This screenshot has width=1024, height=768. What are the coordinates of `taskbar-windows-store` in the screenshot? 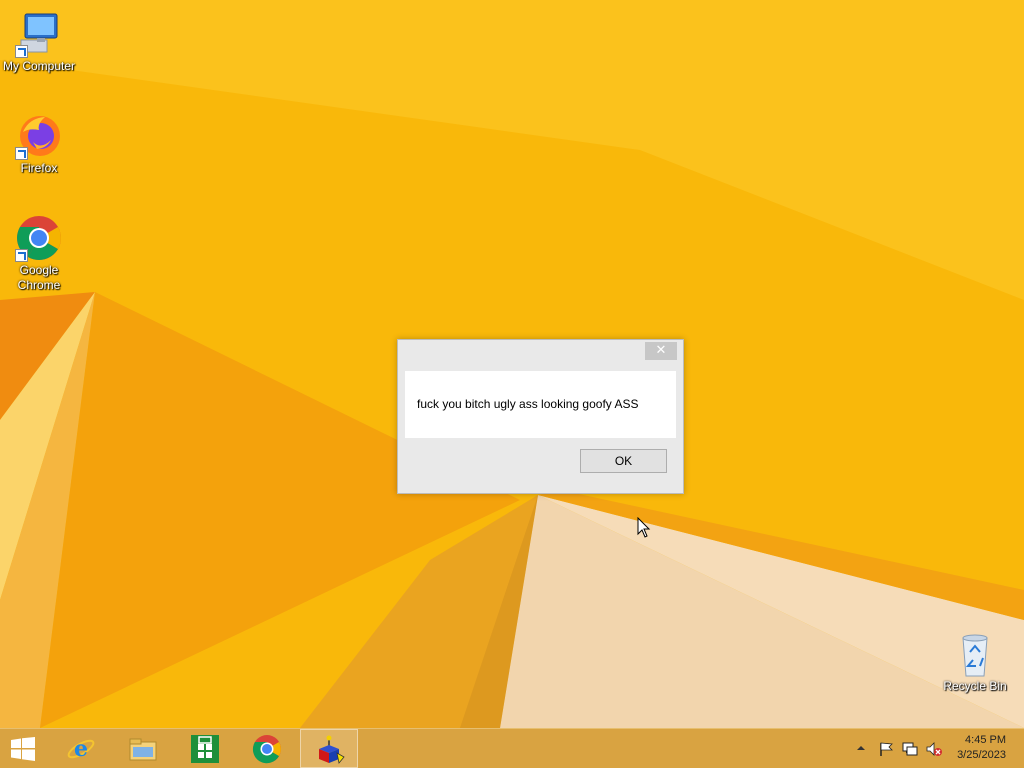 It's located at (205, 748).